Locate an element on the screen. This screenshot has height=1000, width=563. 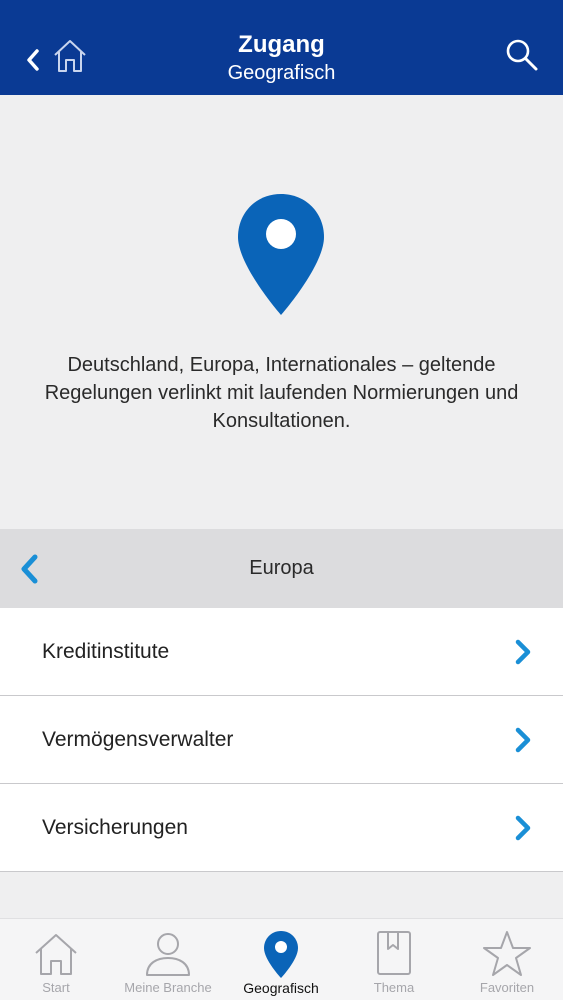
tab-favoriten: Favoriten is located at coordinates (507, 959).